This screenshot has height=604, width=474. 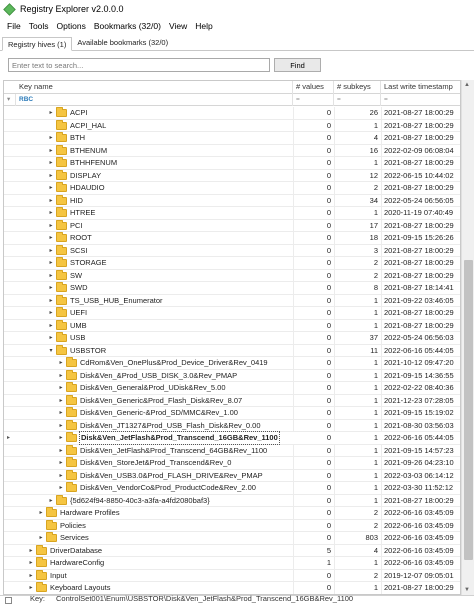 I want to click on key-name: Disk&Ven_&Prod_USB_DISK_3.0&Rev_PMAP, so click(x=158, y=376).